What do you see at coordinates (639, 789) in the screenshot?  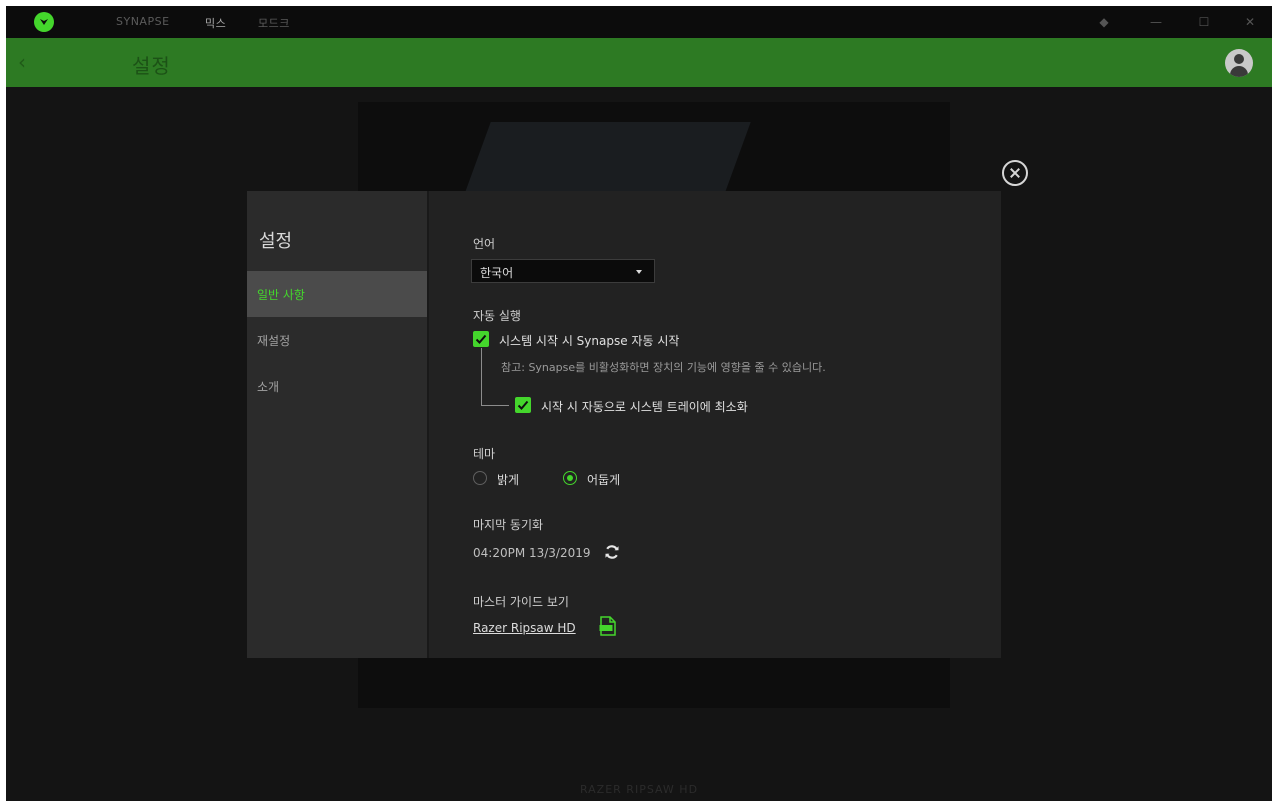 I see `device-name: RAZER RIPSAW HD` at bounding box center [639, 789].